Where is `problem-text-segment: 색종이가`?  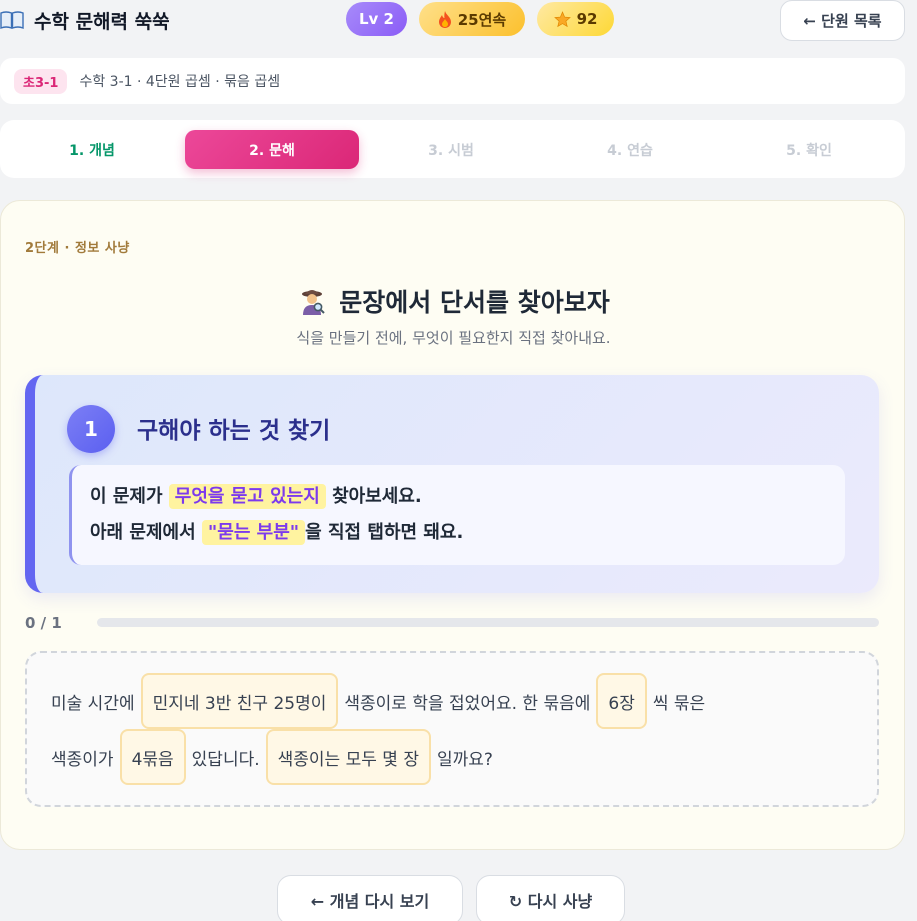 problem-text-segment: 색종이가 is located at coordinates (82, 759).